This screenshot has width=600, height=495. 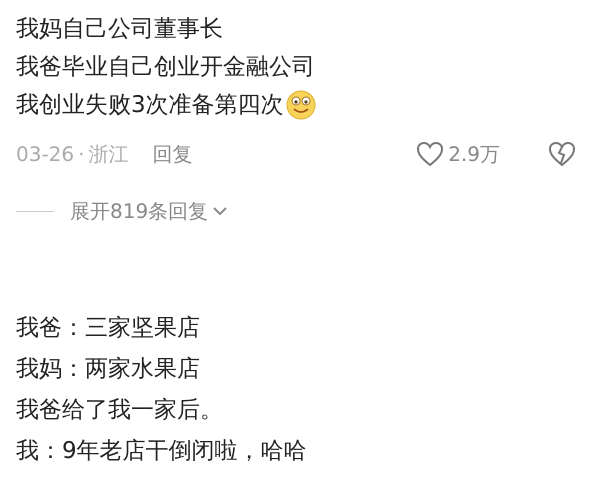 What do you see at coordinates (108, 154) in the screenshot?
I see `comment-location: 浙江` at bounding box center [108, 154].